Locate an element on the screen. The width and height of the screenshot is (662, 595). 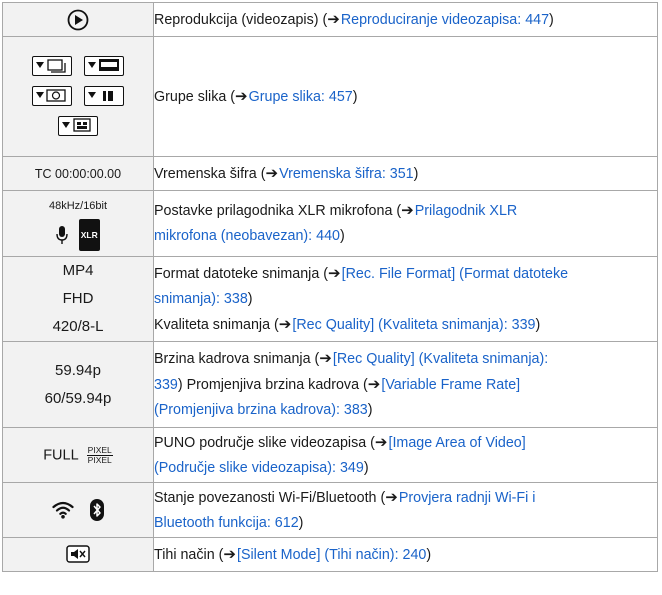
description-text: Vremenska šifra ( is located at coordinates (210, 173).